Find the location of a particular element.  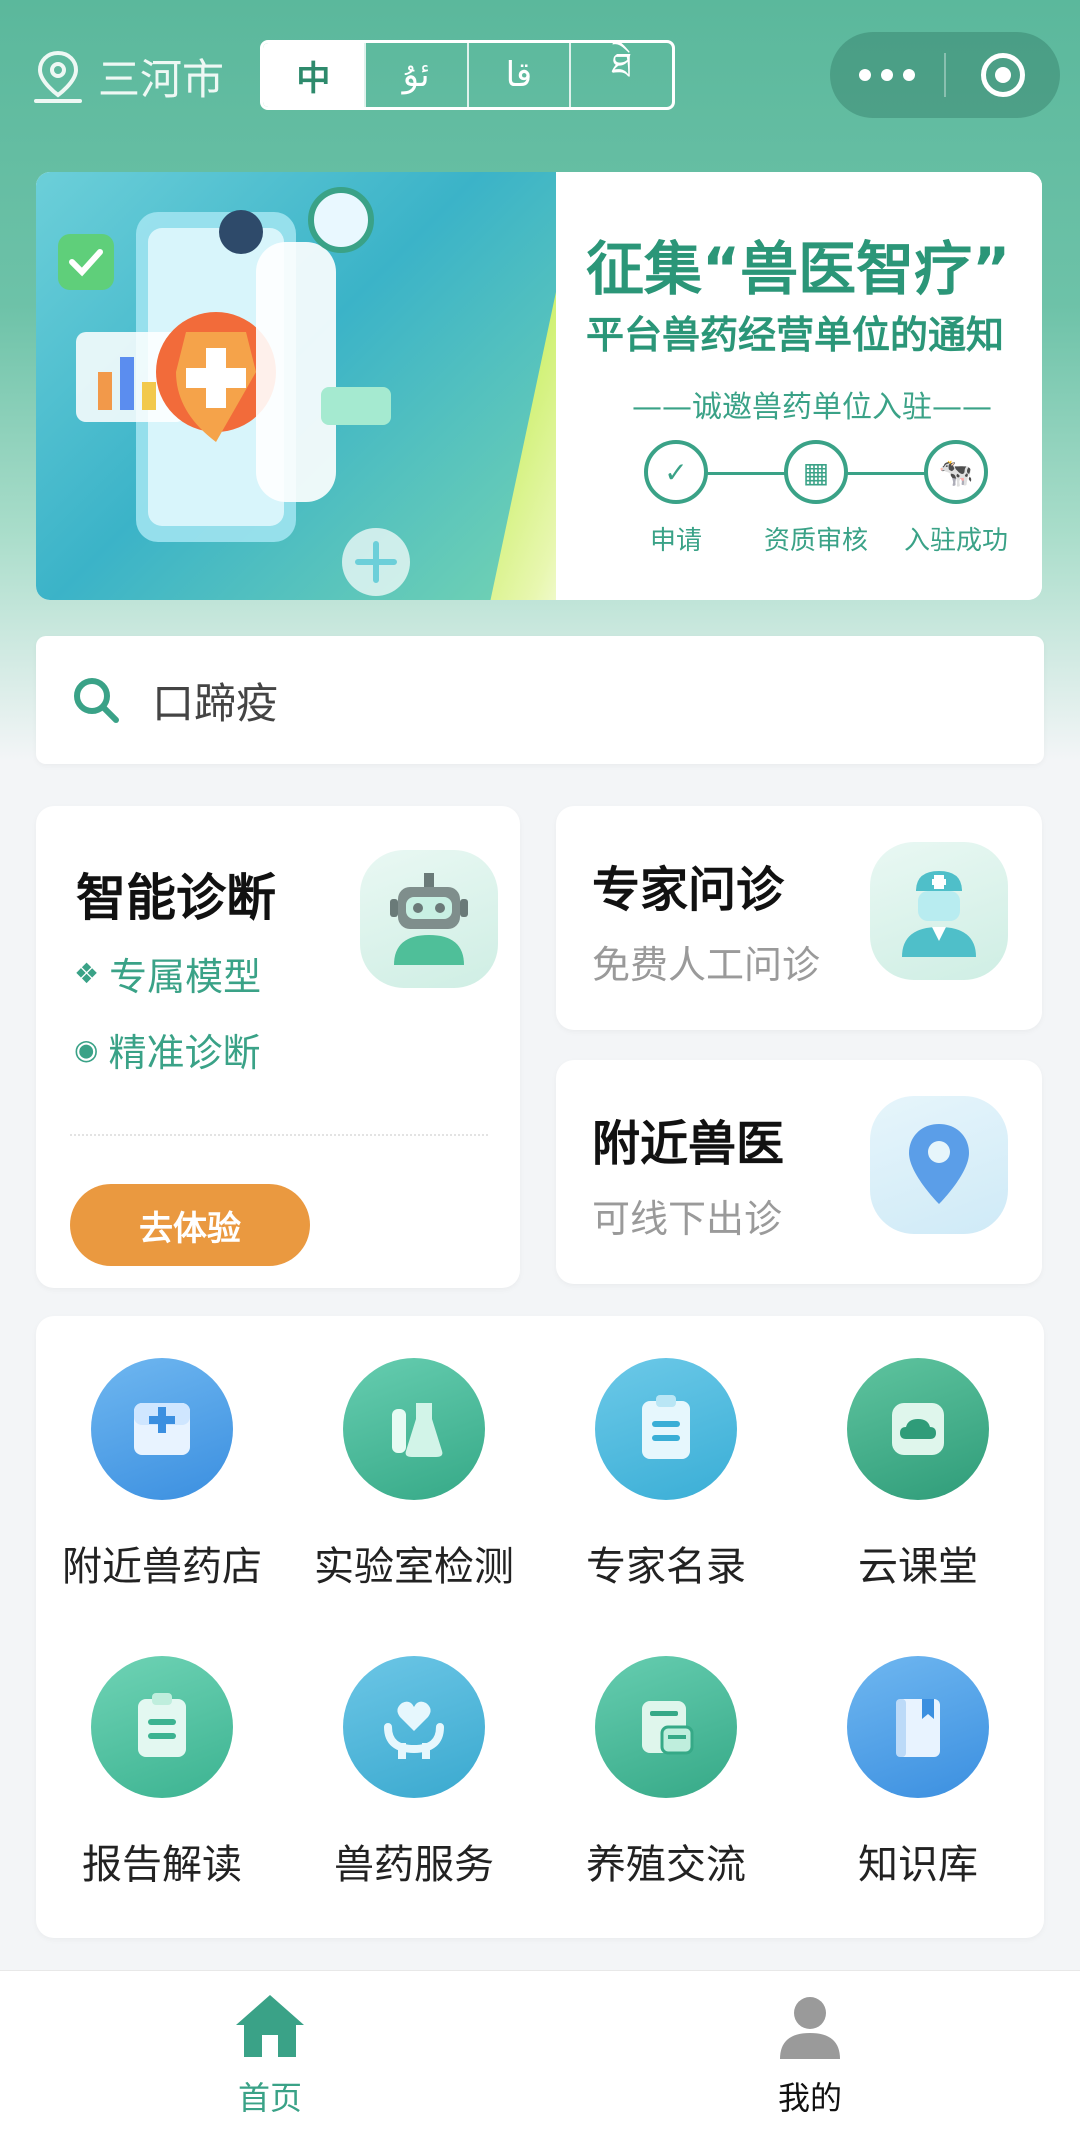

cow-icon: 🐄 is located at coordinates (956, 472).